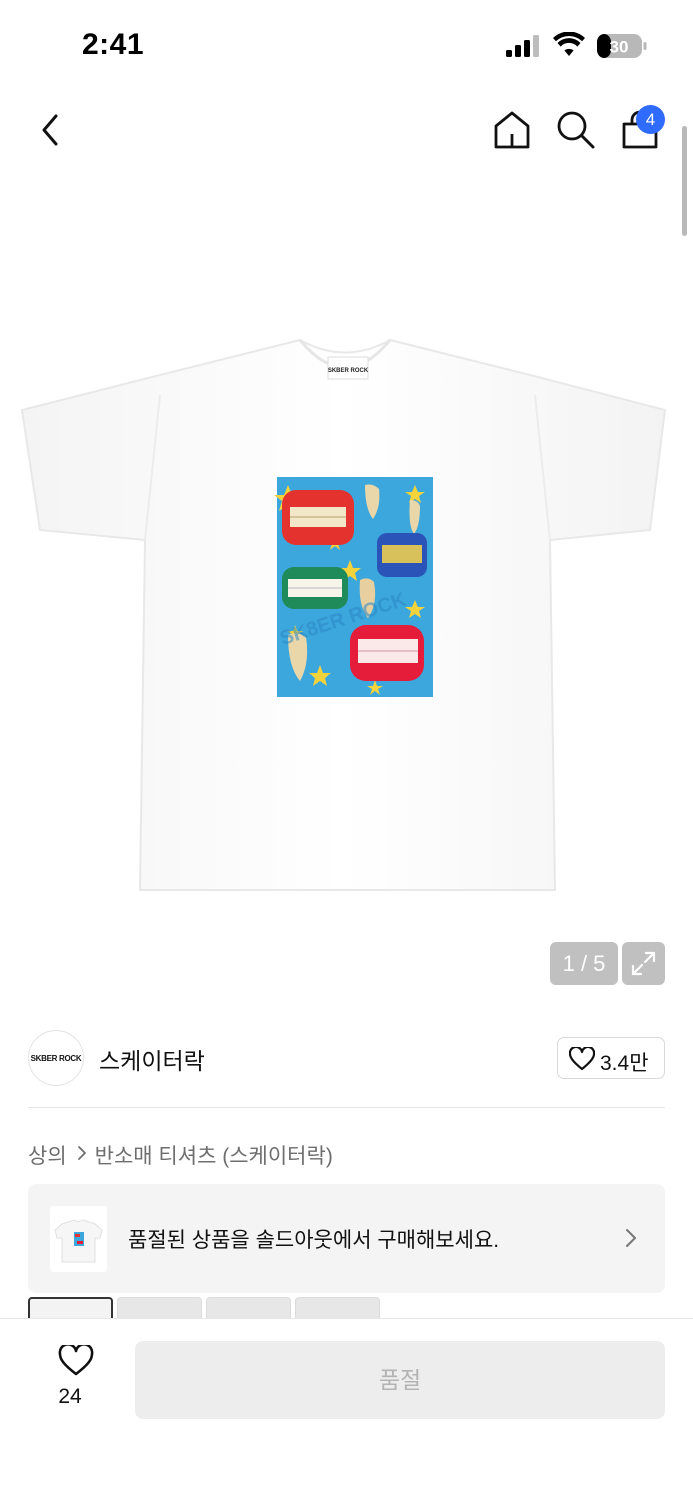  What do you see at coordinates (400, 1380) in the screenshot?
I see `soldout-purchase-button: 품절` at bounding box center [400, 1380].